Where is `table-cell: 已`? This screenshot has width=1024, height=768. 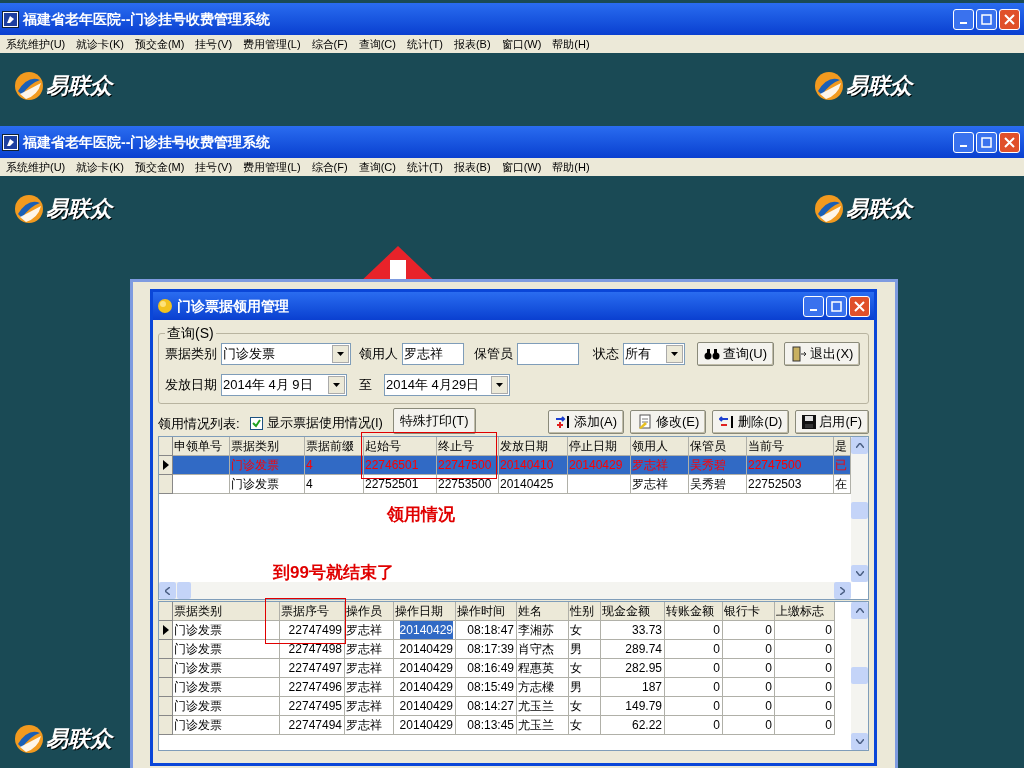 table-cell: 已 is located at coordinates (842, 465).